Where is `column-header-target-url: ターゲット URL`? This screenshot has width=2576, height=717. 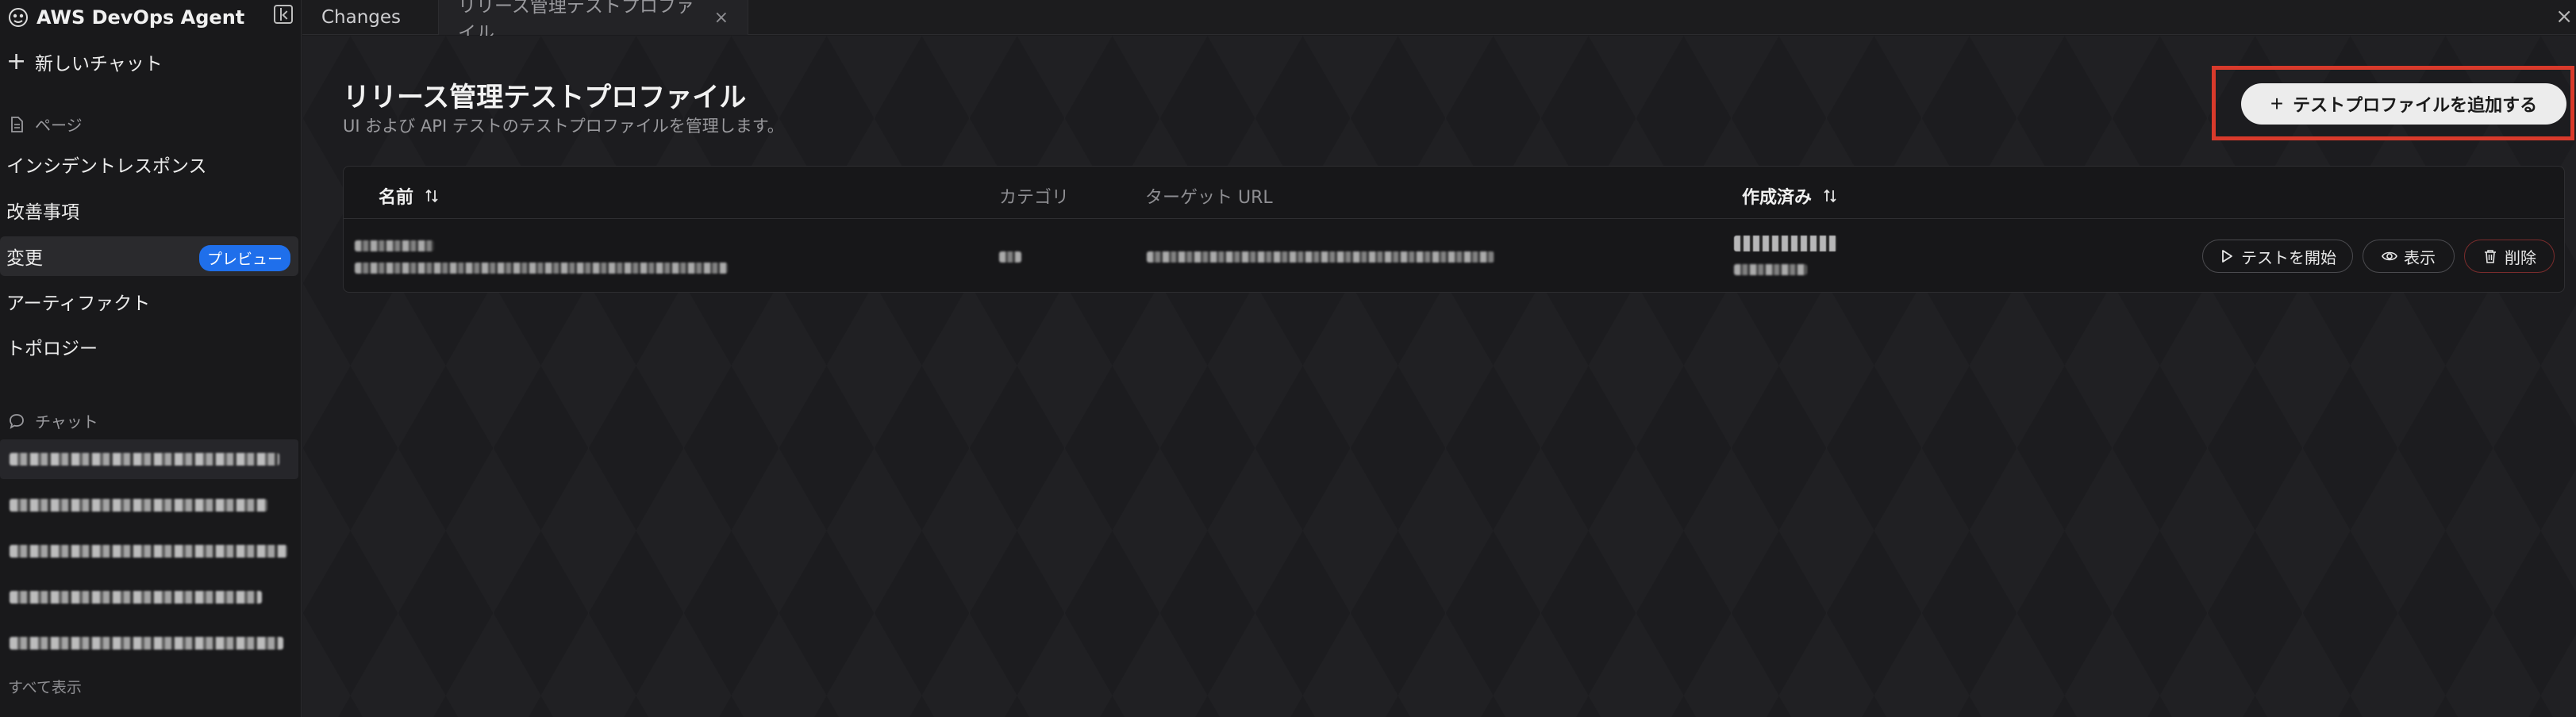 column-header-target-url: ターゲット URL is located at coordinates (1209, 196).